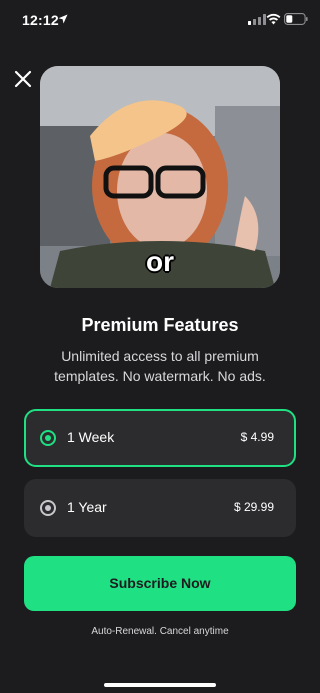  Describe the element at coordinates (23, 79) in the screenshot. I see `close-icon` at that location.